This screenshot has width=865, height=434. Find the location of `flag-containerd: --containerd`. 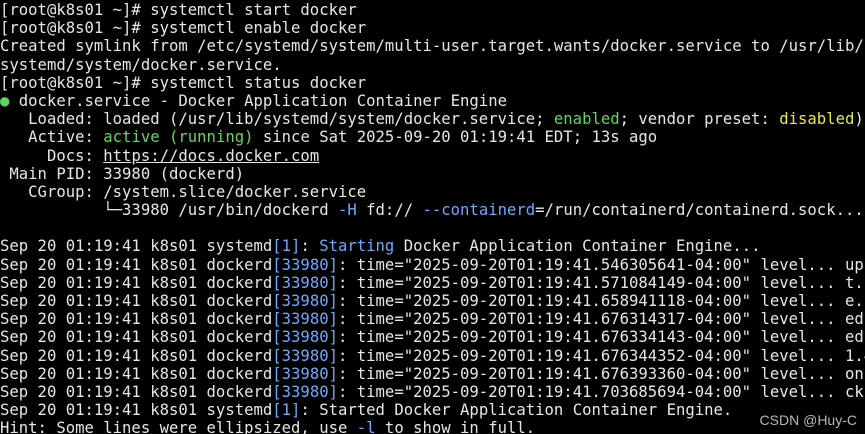

flag-containerd: --containerd is located at coordinates (479, 210).